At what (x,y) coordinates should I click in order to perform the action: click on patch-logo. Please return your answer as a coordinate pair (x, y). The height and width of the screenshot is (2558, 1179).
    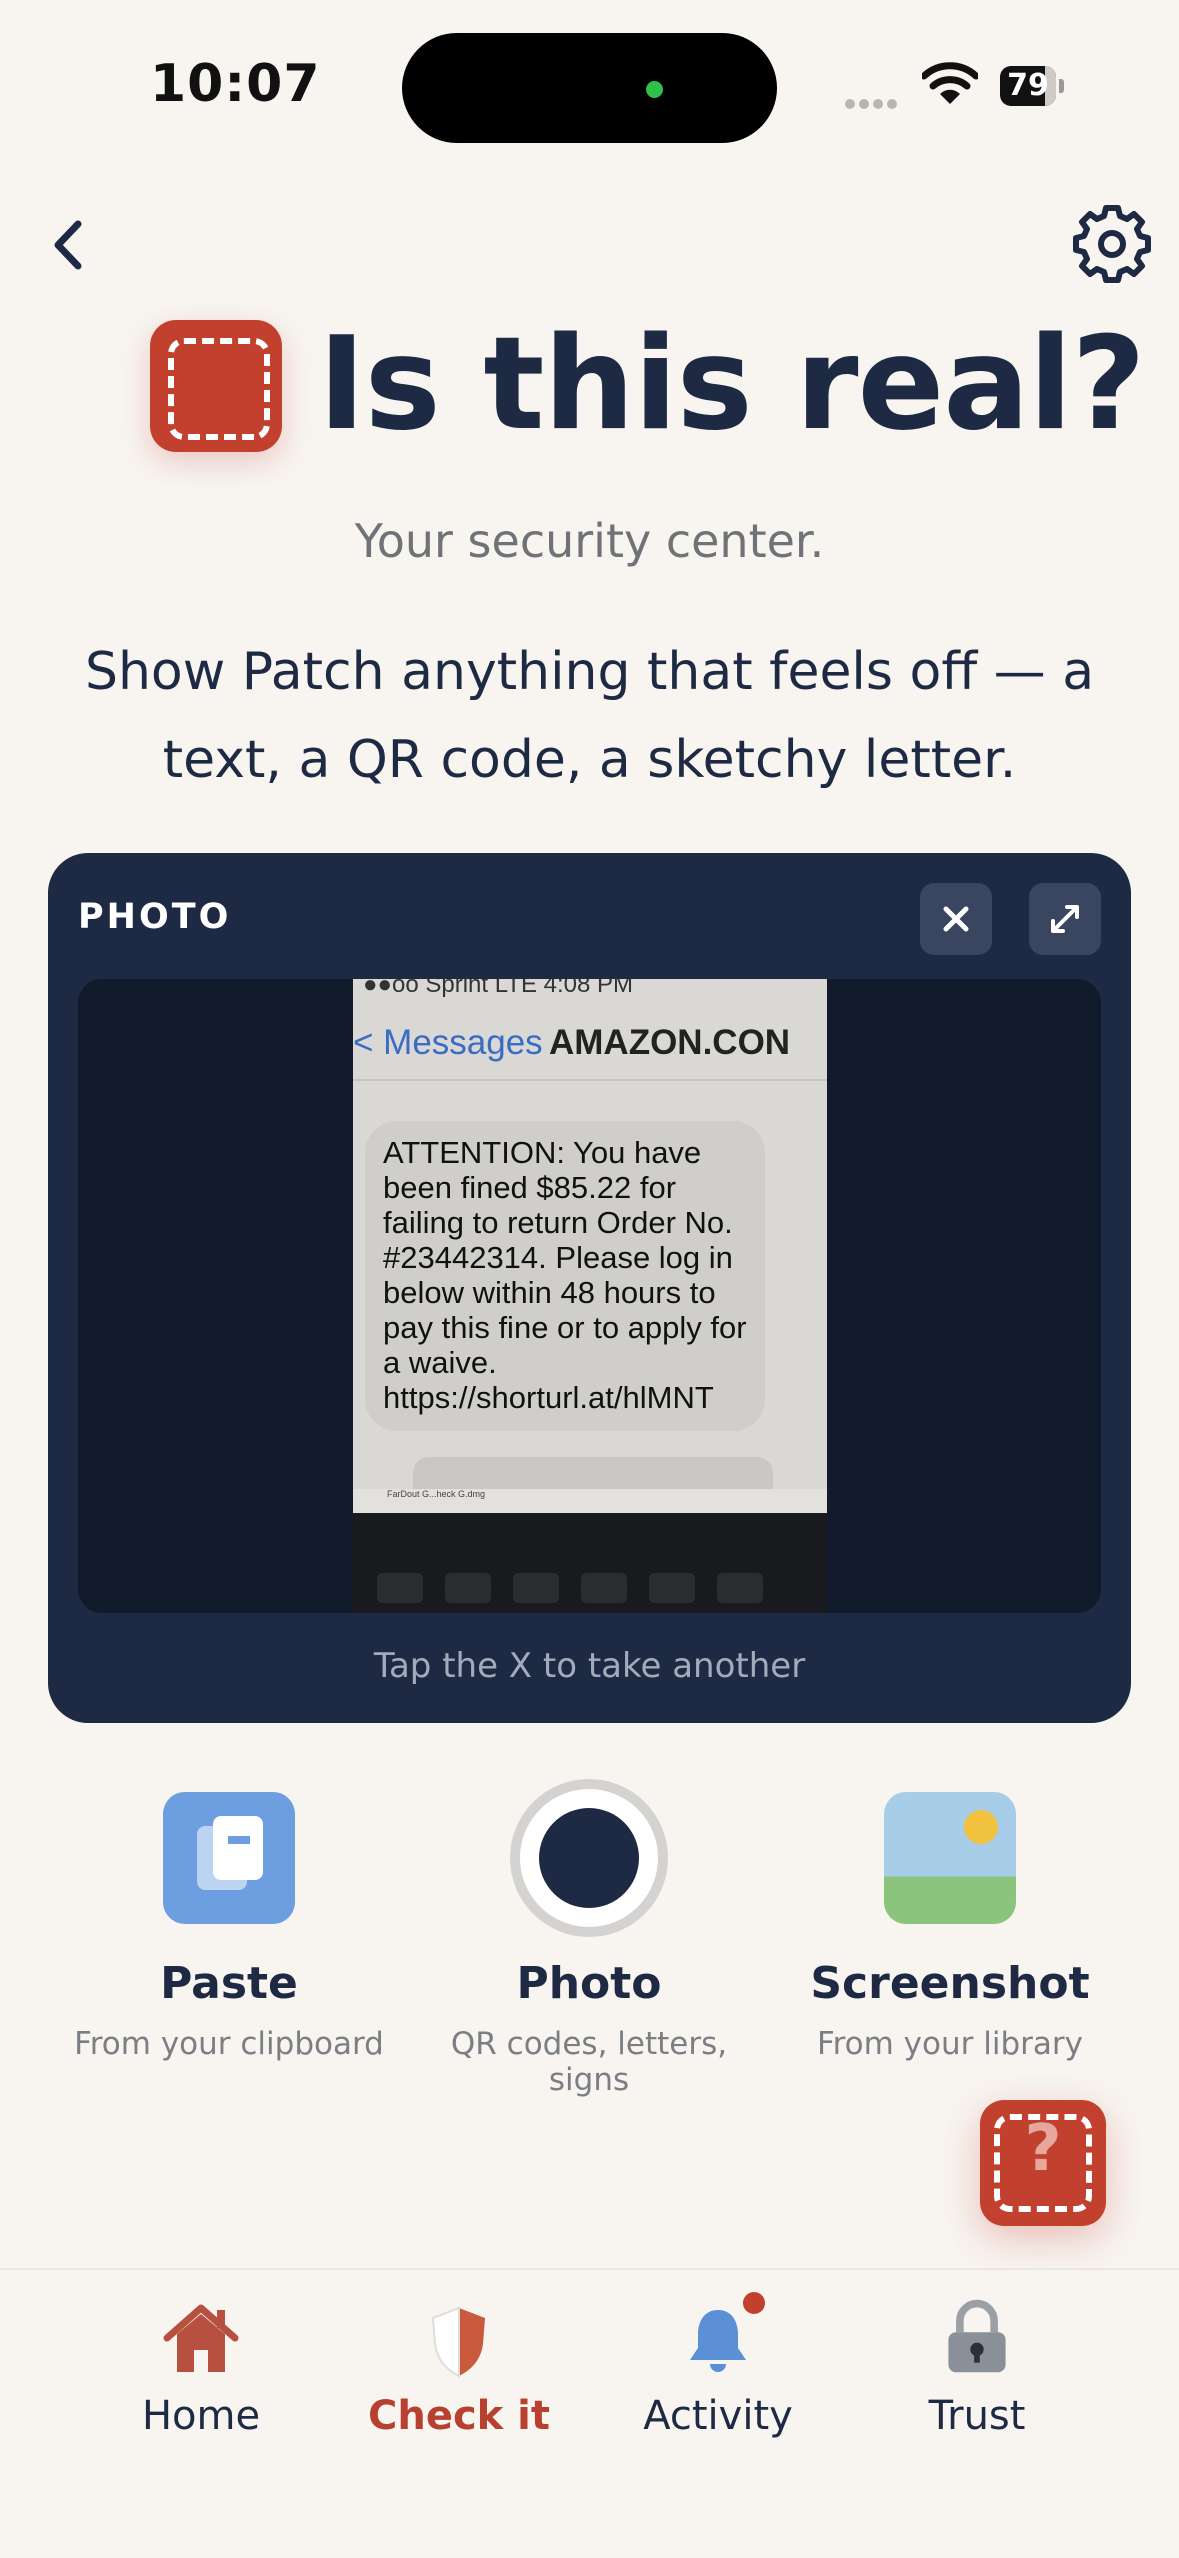
    Looking at the image, I should click on (216, 386).